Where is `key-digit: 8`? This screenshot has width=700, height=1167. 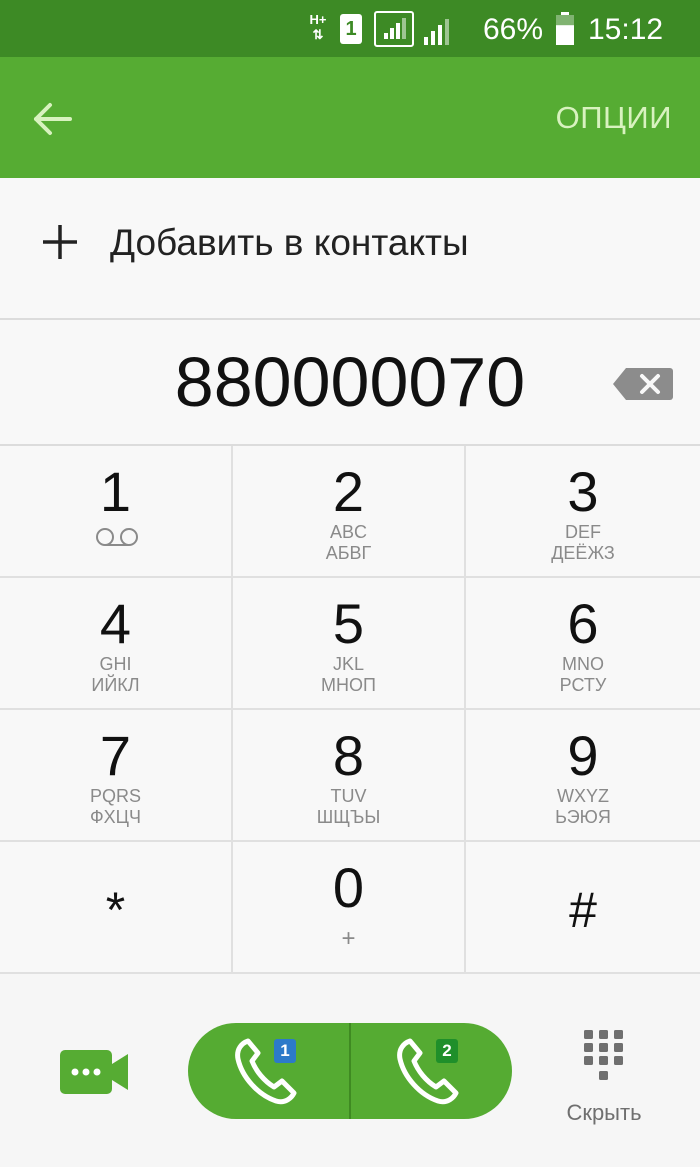 key-digit: 8 is located at coordinates (348, 755).